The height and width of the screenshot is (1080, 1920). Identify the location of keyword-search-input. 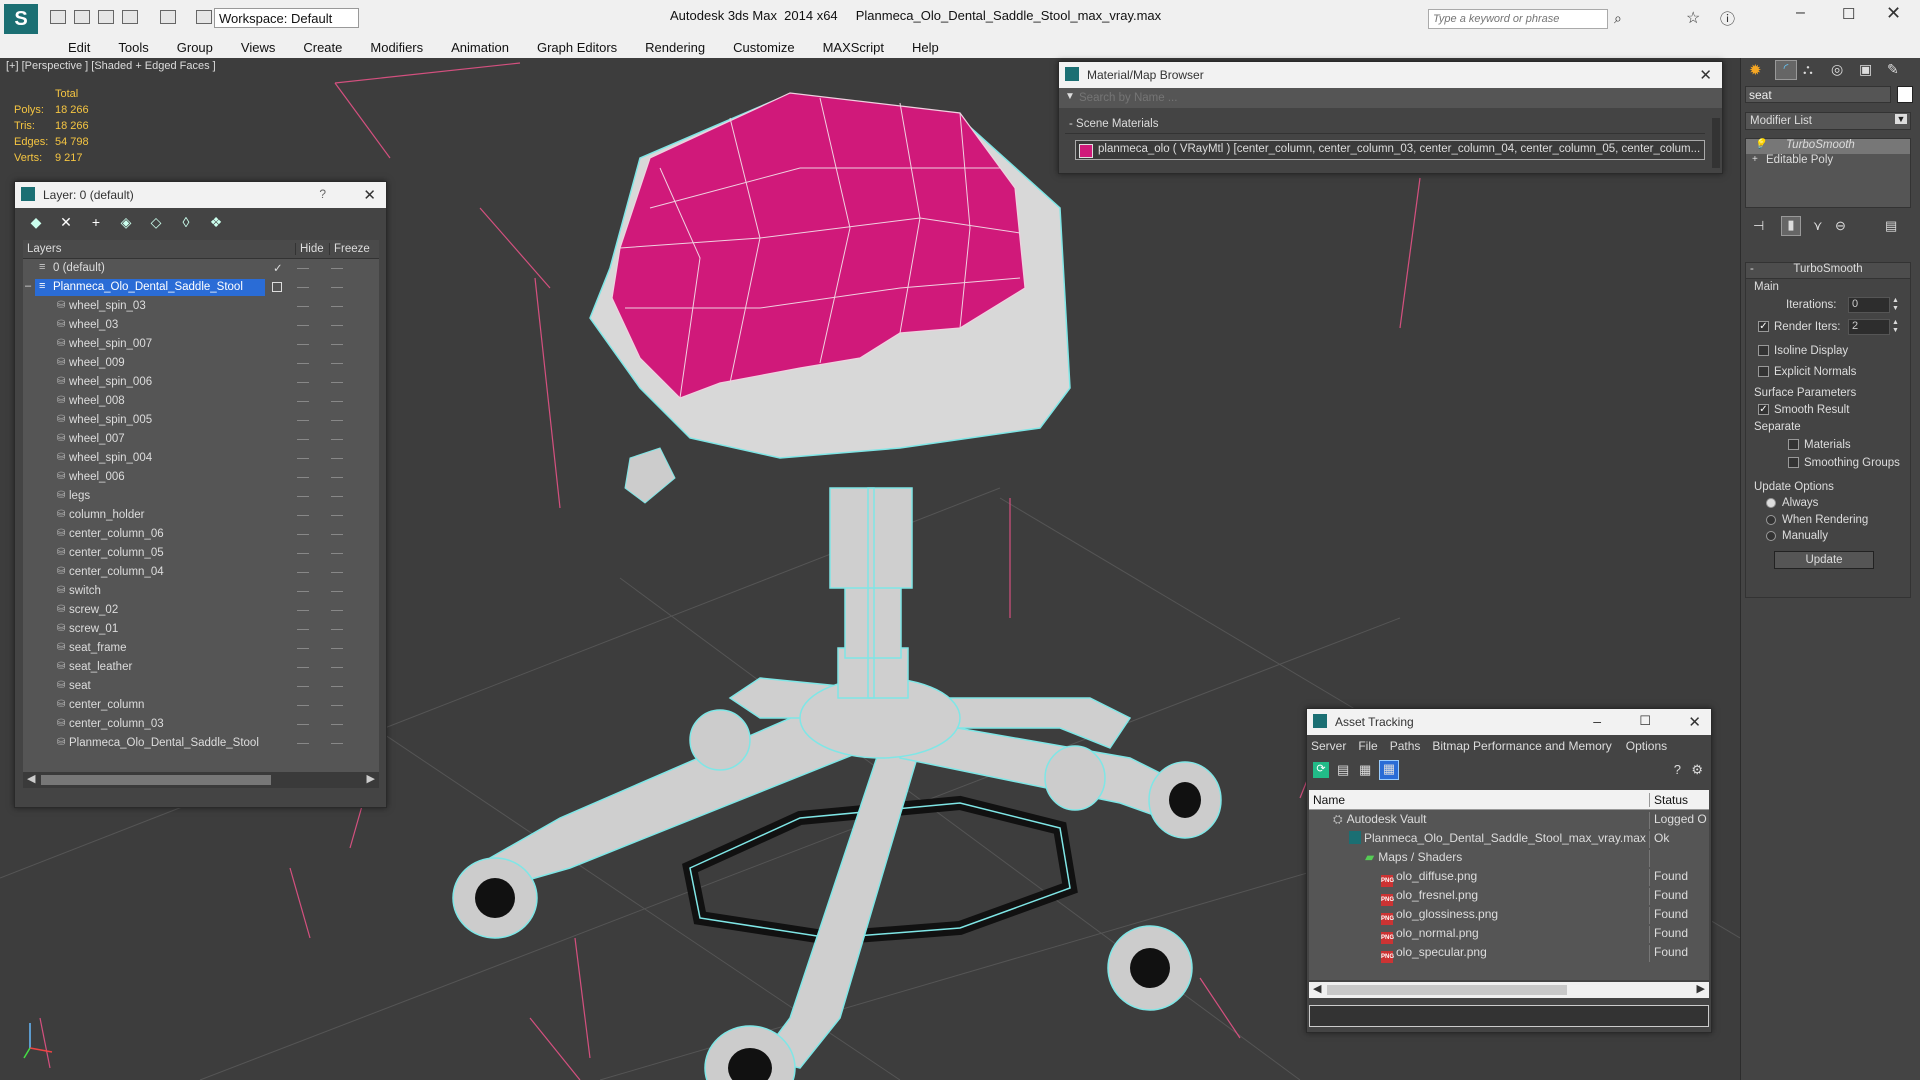
(1518, 19).